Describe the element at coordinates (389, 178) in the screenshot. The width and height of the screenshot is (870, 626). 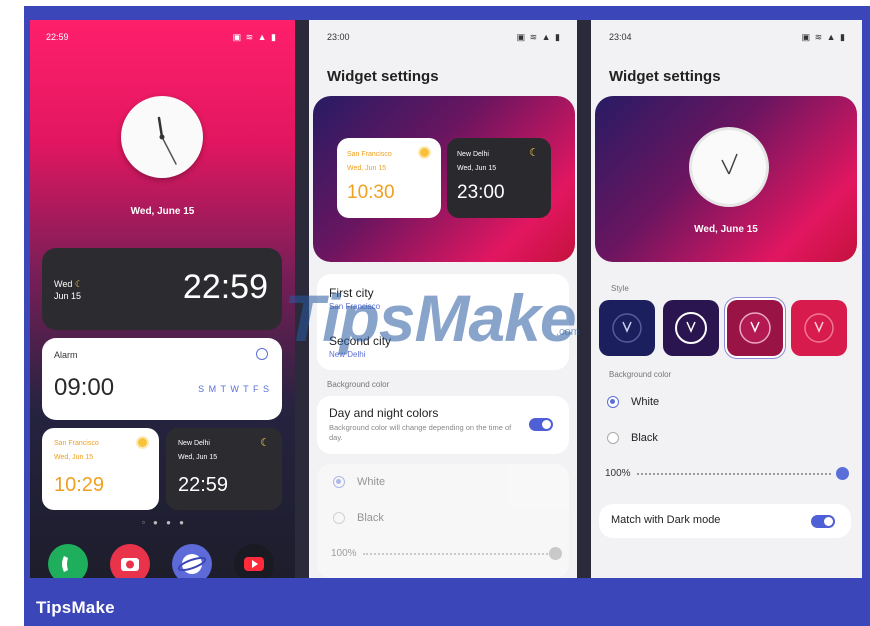
I see `preview-city1: San Francisco Wed, Jun 15 10:30` at that location.